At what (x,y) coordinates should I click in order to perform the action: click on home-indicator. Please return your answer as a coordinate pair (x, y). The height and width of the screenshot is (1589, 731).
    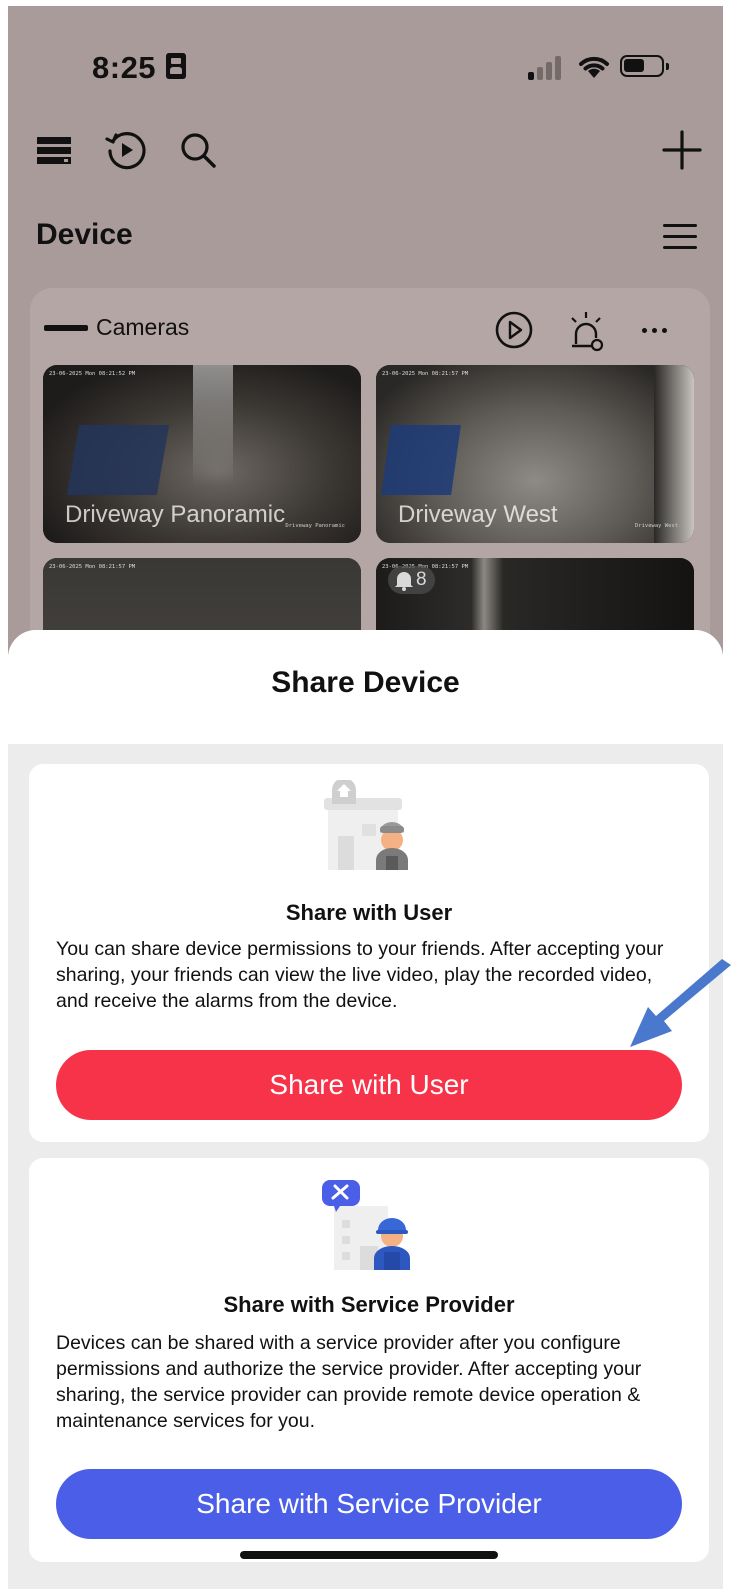
    Looking at the image, I should click on (369, 1555).